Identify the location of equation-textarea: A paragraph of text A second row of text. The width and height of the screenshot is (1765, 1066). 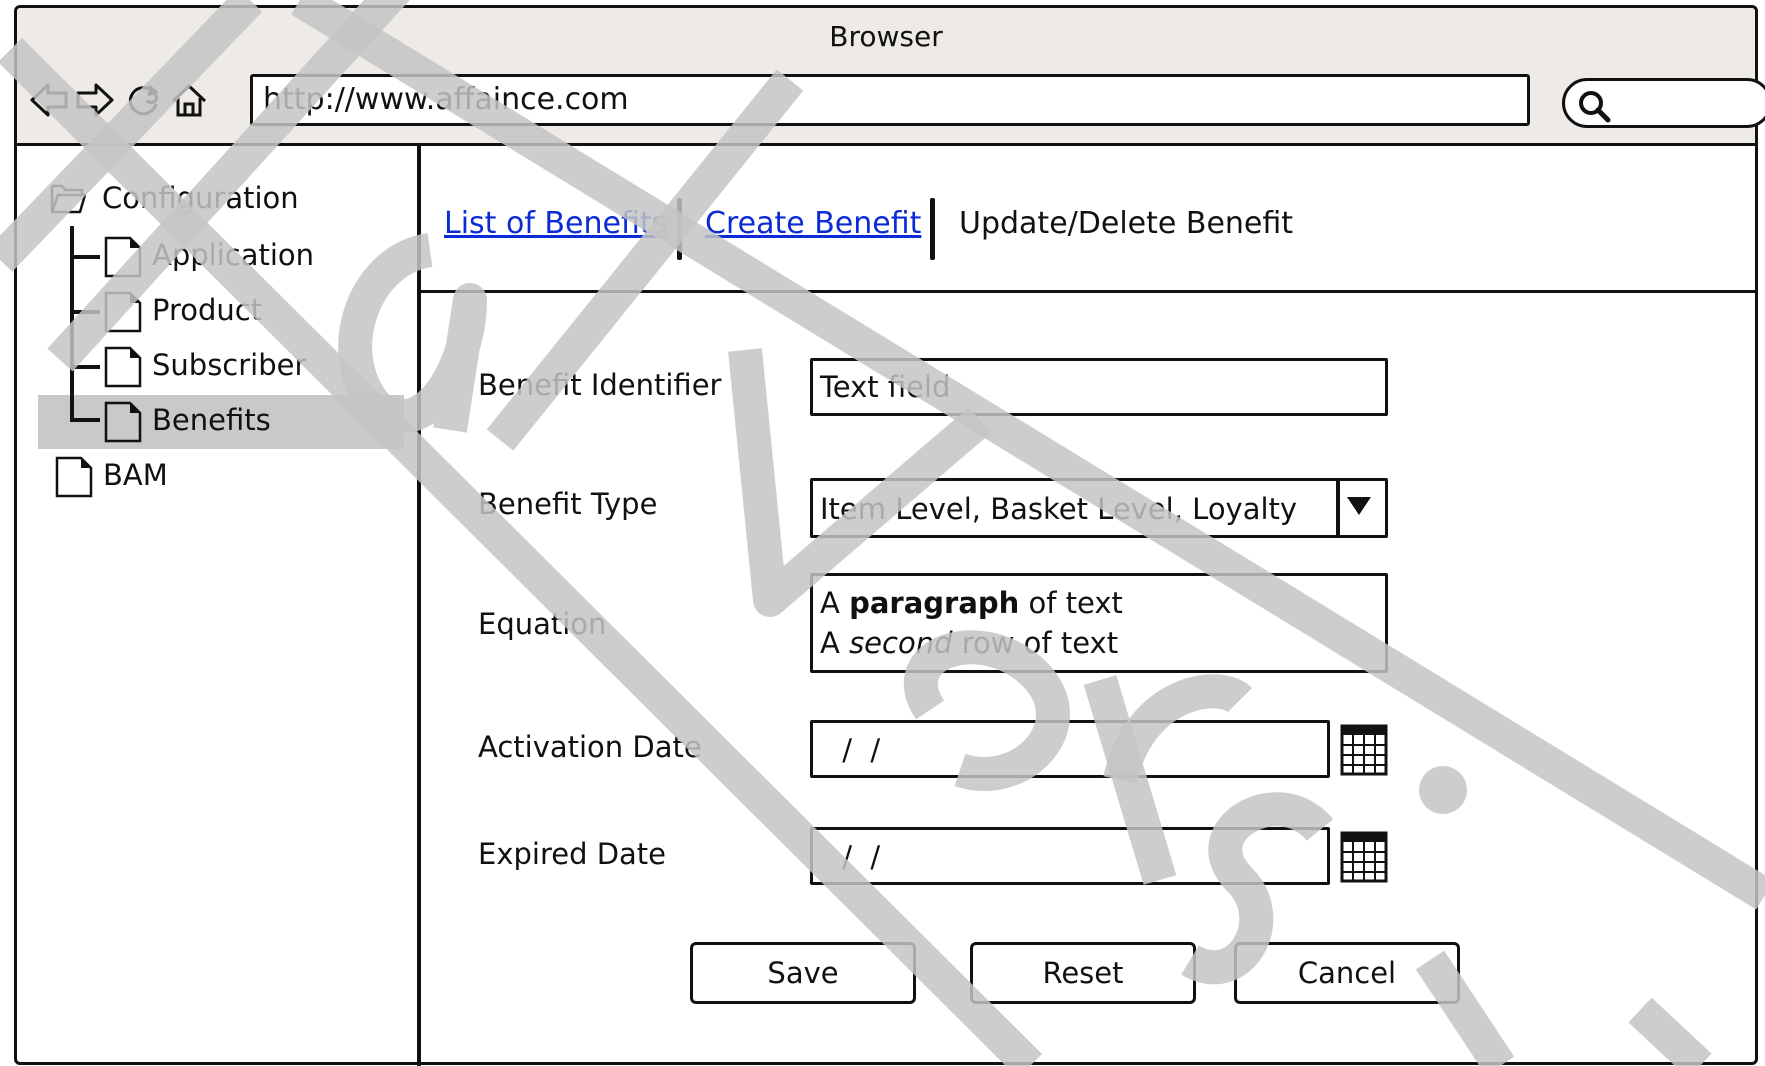
(1099, 623).